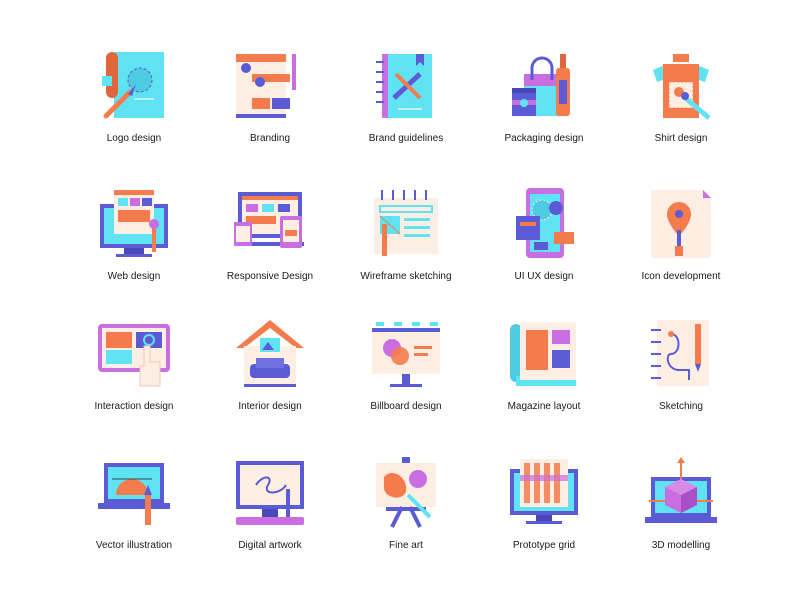 This screenshot has width=800, height=604. I want to click on 3d-modelling-icon, so click(681, 490).